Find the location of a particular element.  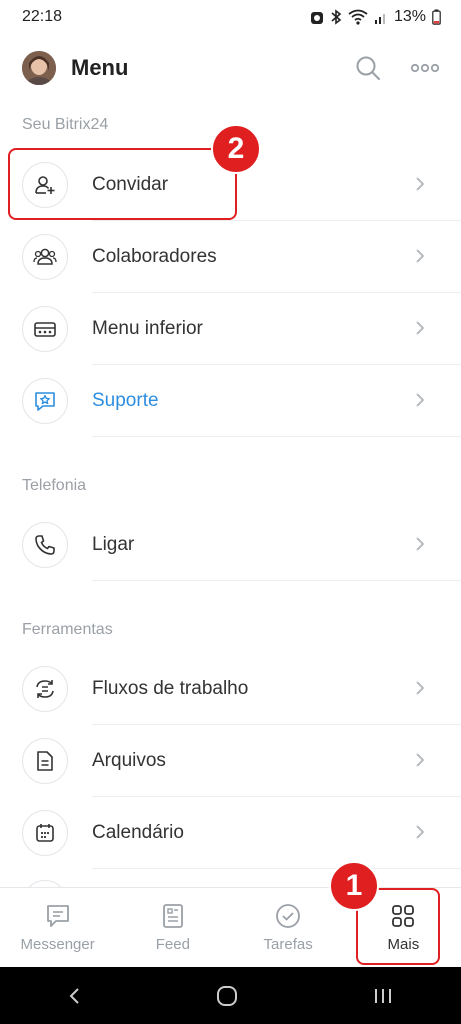

menu-item-suporte: Suporte is located at coordinates (230, 401).